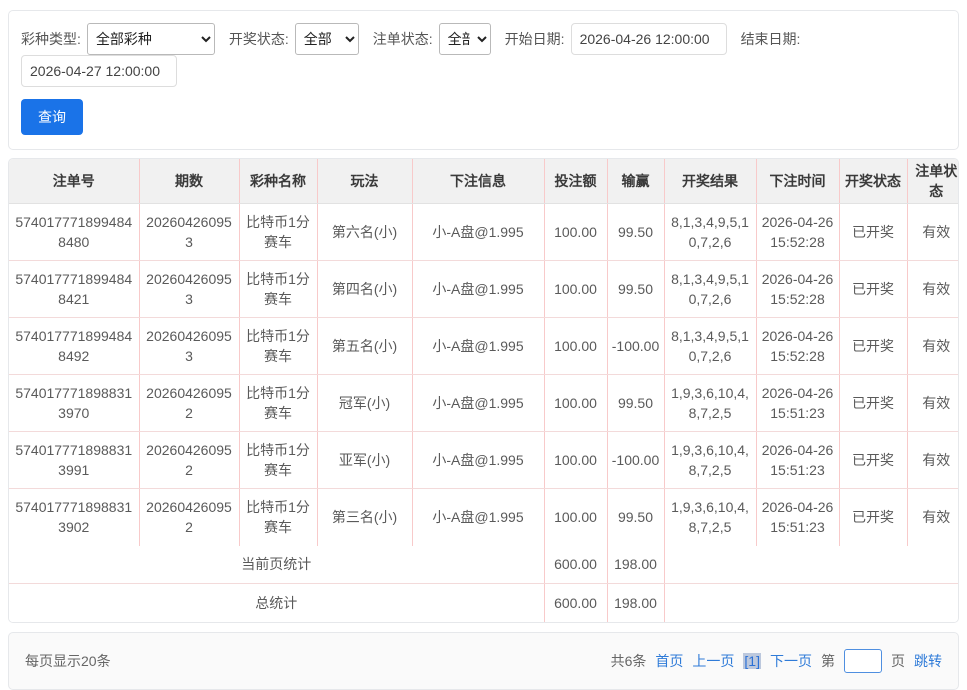 Image resolution: width=967 pixels, height=690 pixels. What do you see at coordinates (828, 660) in the screenshot?
I see `jump-prefix-label: 第` at bounding box center [828, 660].